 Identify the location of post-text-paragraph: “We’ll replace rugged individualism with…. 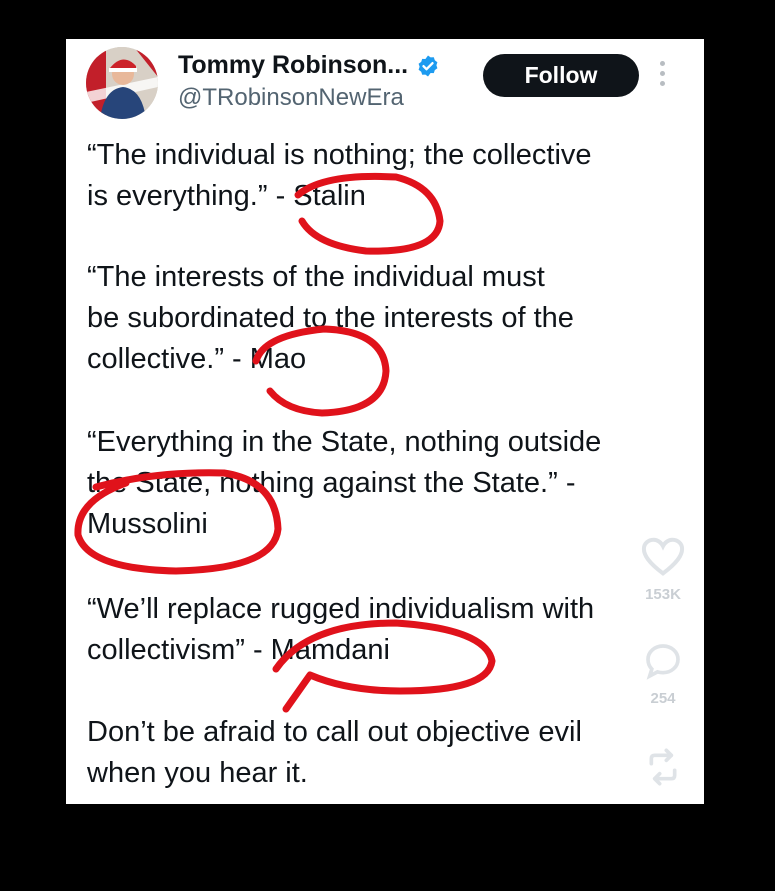
(341, 629).